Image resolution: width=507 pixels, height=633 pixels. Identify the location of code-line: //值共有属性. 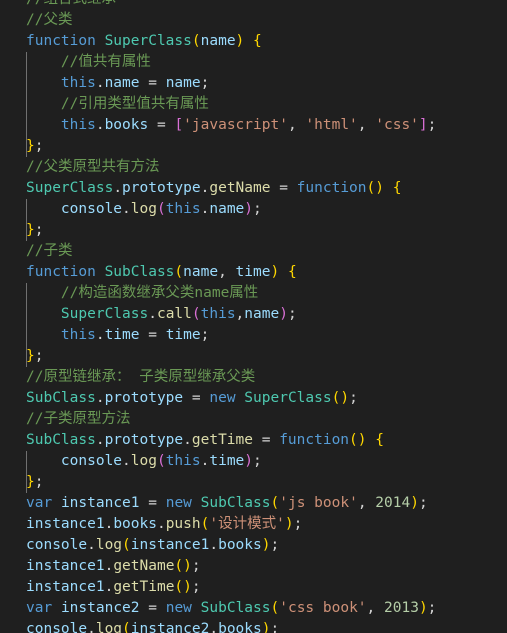
(253, 62).